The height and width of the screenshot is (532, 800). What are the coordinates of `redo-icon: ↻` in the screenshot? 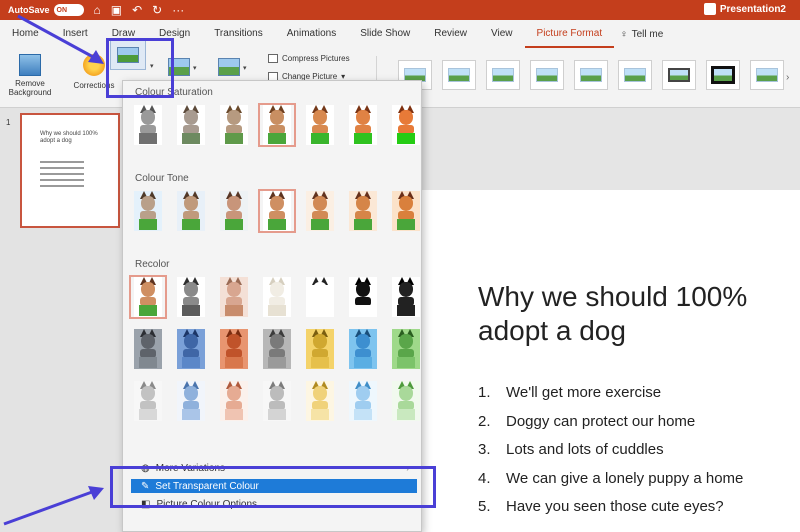 It's located at (157, 10).